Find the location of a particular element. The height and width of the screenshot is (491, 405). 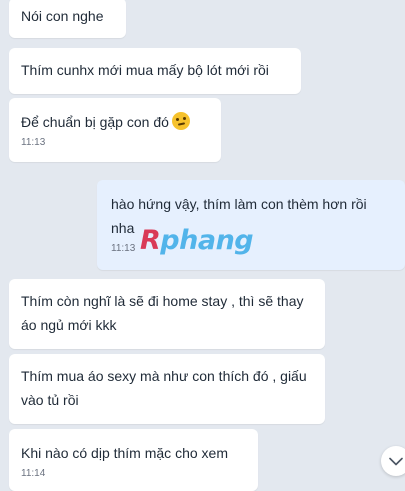

message-text: Nói con nghe is located at coordinates (62, 16).